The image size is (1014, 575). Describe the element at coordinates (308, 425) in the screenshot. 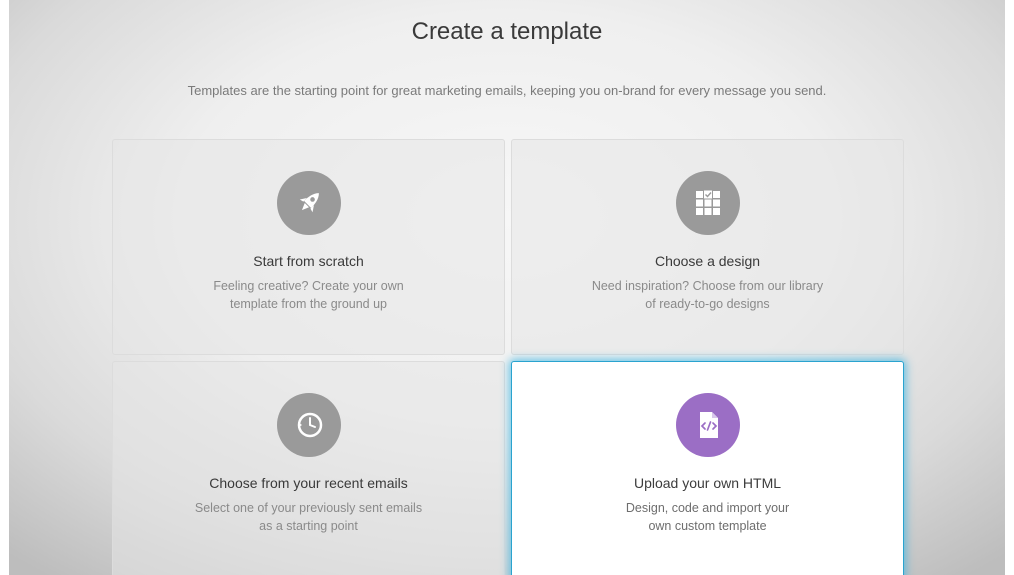

I see `history-clock-icon` at that location.